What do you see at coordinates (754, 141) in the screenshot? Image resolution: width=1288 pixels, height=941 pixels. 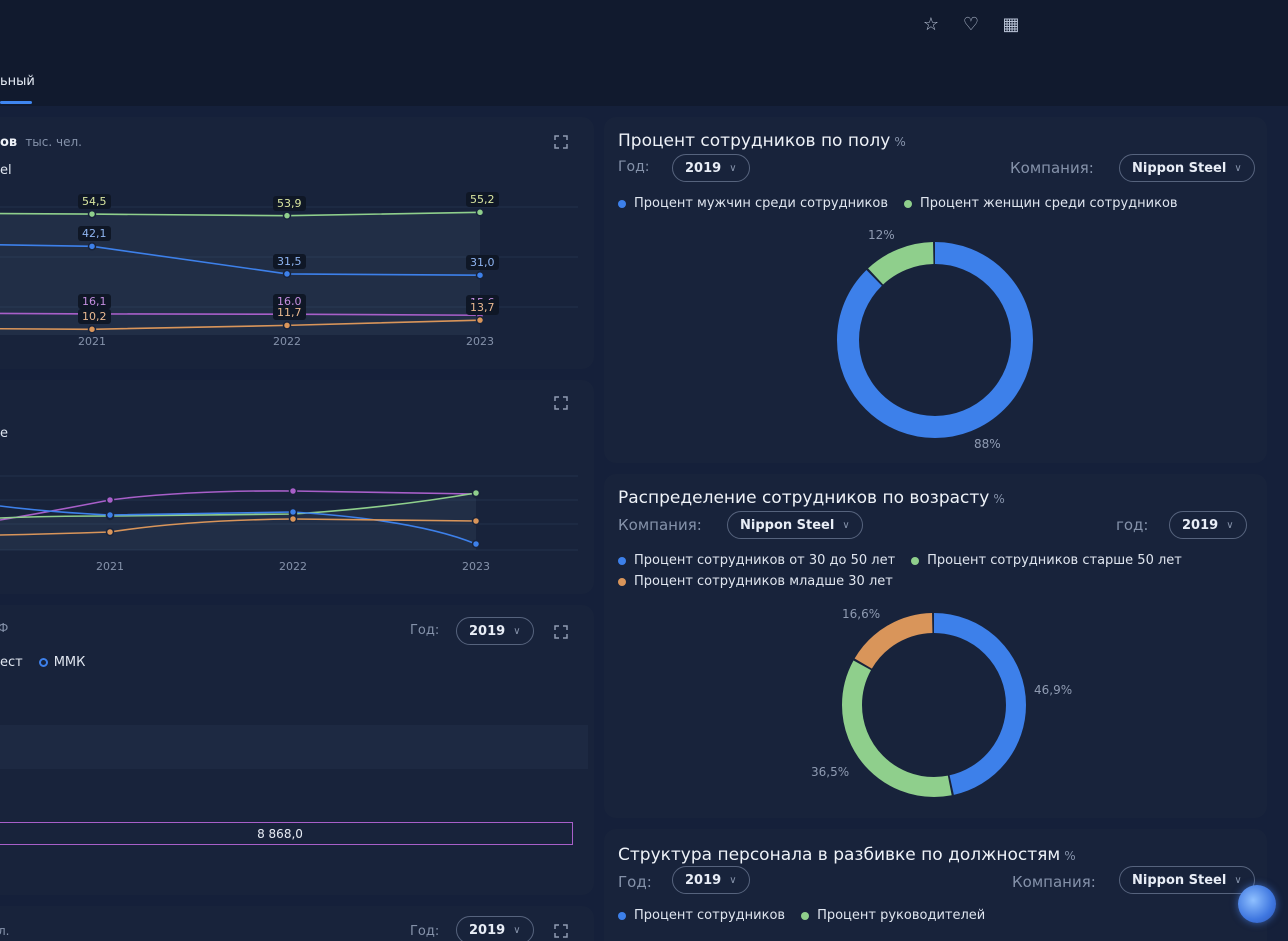 I see `gender-title-text: Процент сотрудников по полу` at bounding box center [754, 141].